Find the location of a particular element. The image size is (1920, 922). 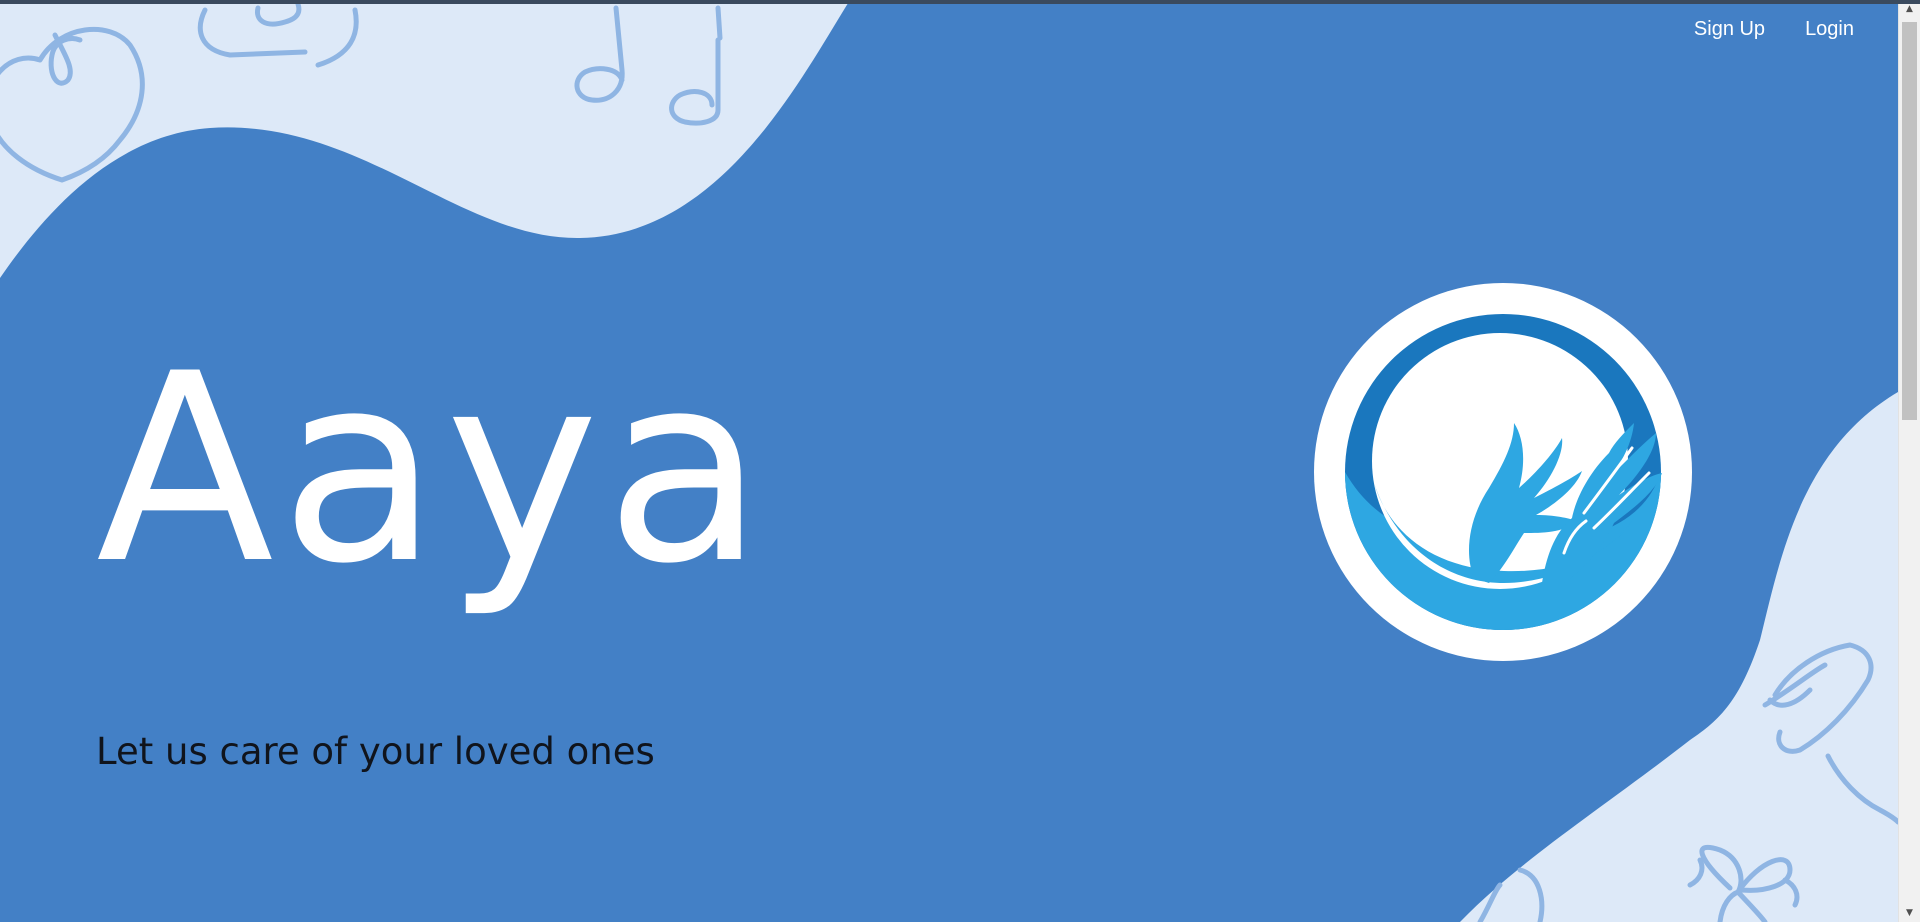

bow-doodle is located at coordinates (1746, 883).